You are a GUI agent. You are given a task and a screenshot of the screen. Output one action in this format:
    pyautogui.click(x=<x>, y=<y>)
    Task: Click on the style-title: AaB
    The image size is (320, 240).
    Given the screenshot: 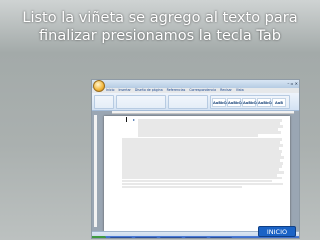 What is the action you would take?
    pyautogui.click(x=279, y=102)
    